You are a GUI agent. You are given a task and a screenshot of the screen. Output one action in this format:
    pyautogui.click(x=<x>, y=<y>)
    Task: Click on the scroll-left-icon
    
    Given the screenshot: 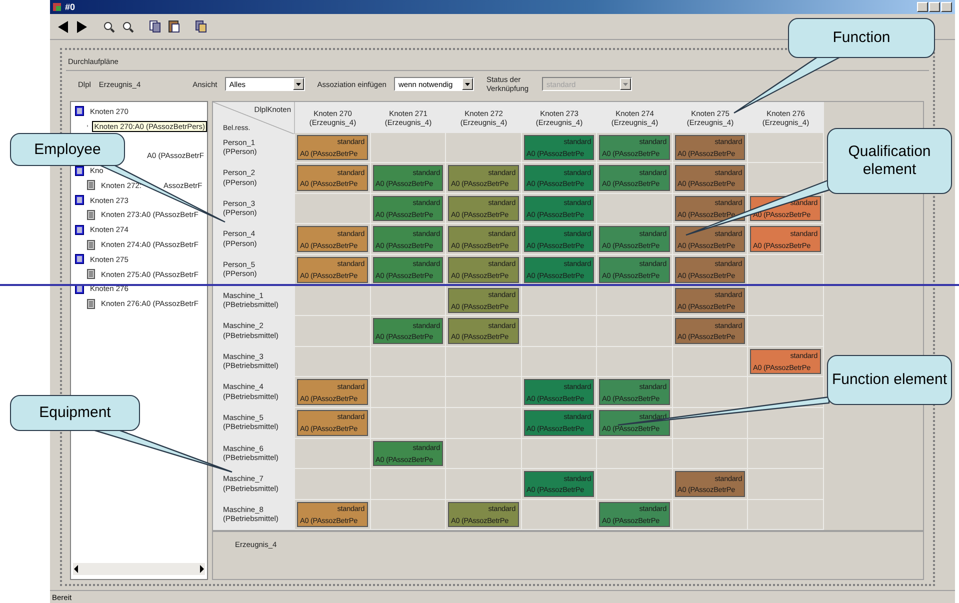 What is the action you would take?
    pyautogui.click(x=76, y=569)
    